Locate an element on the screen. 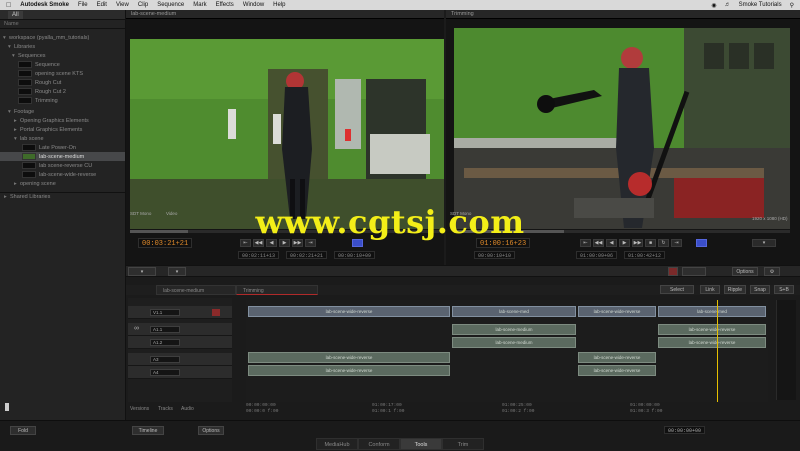  tool-sb: S+B is located at coordinates (784, 289).